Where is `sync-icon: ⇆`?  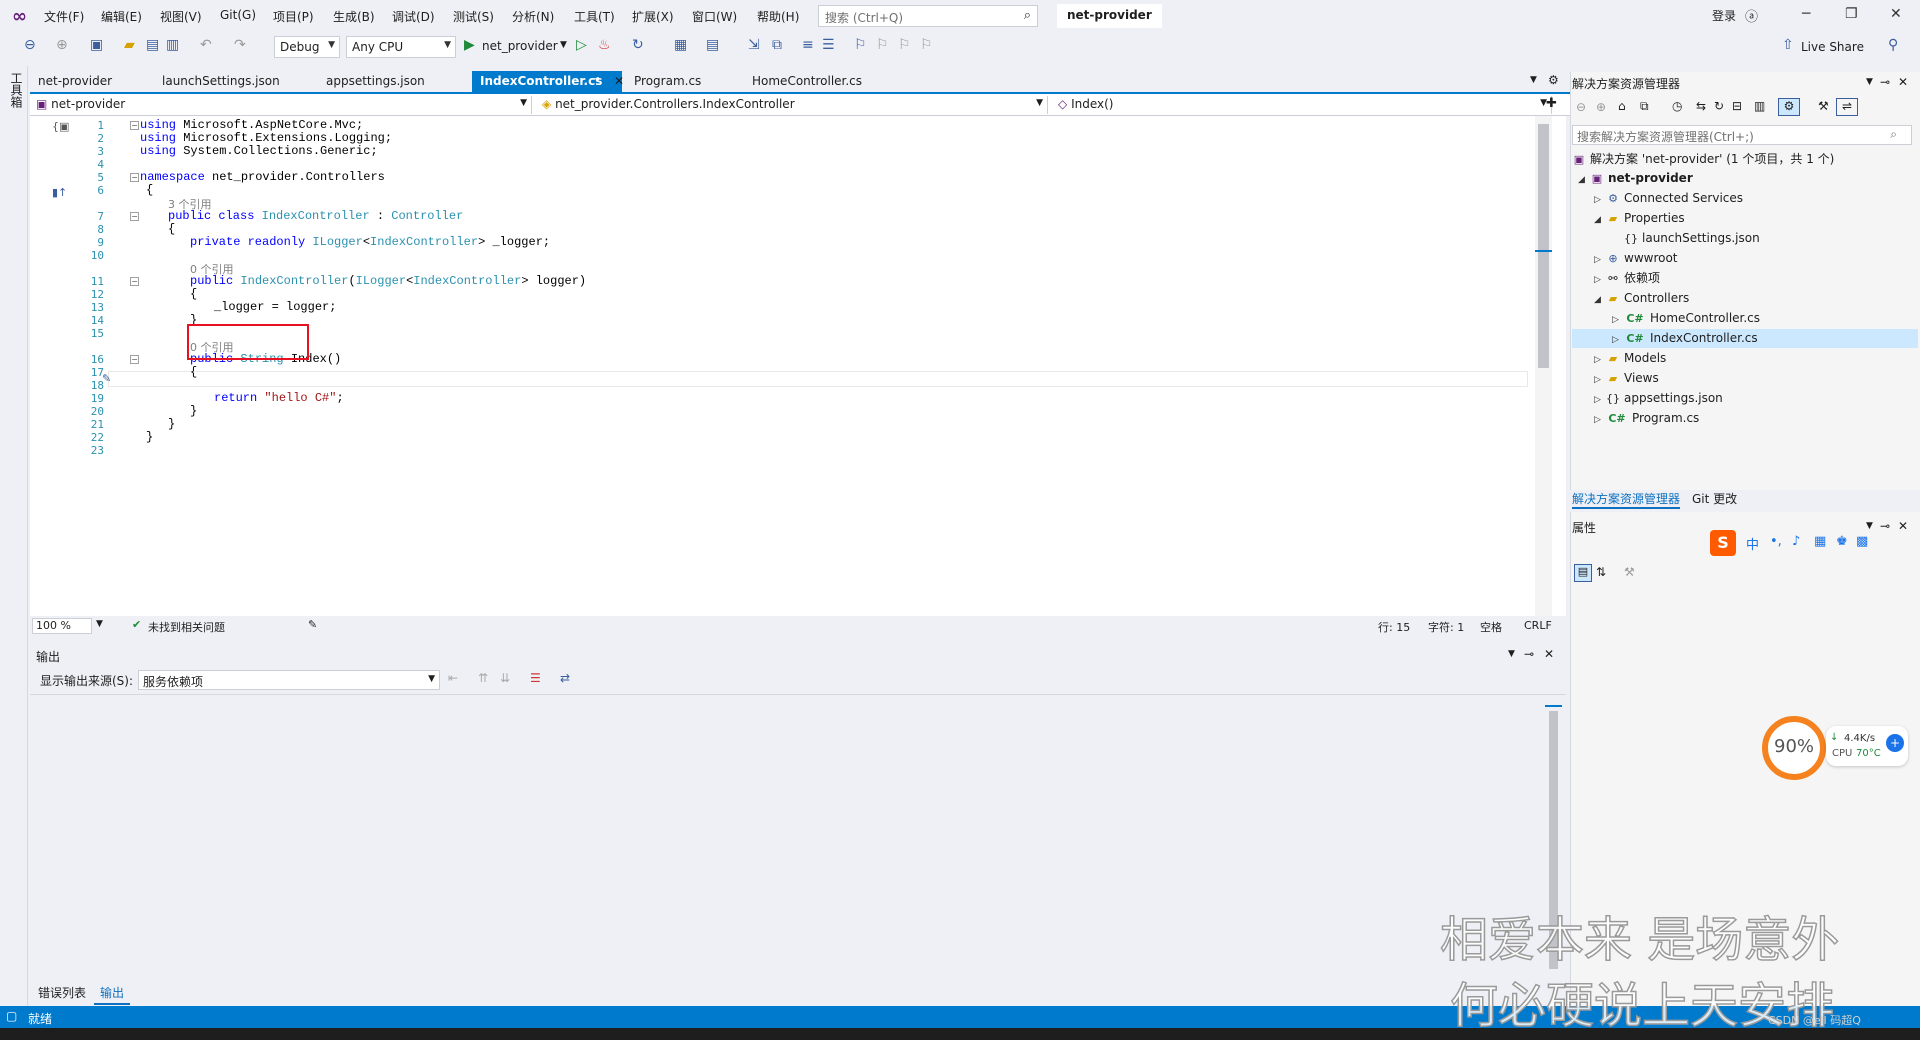 sync-icon: ⇆ is located at coordinates (1701, 106).